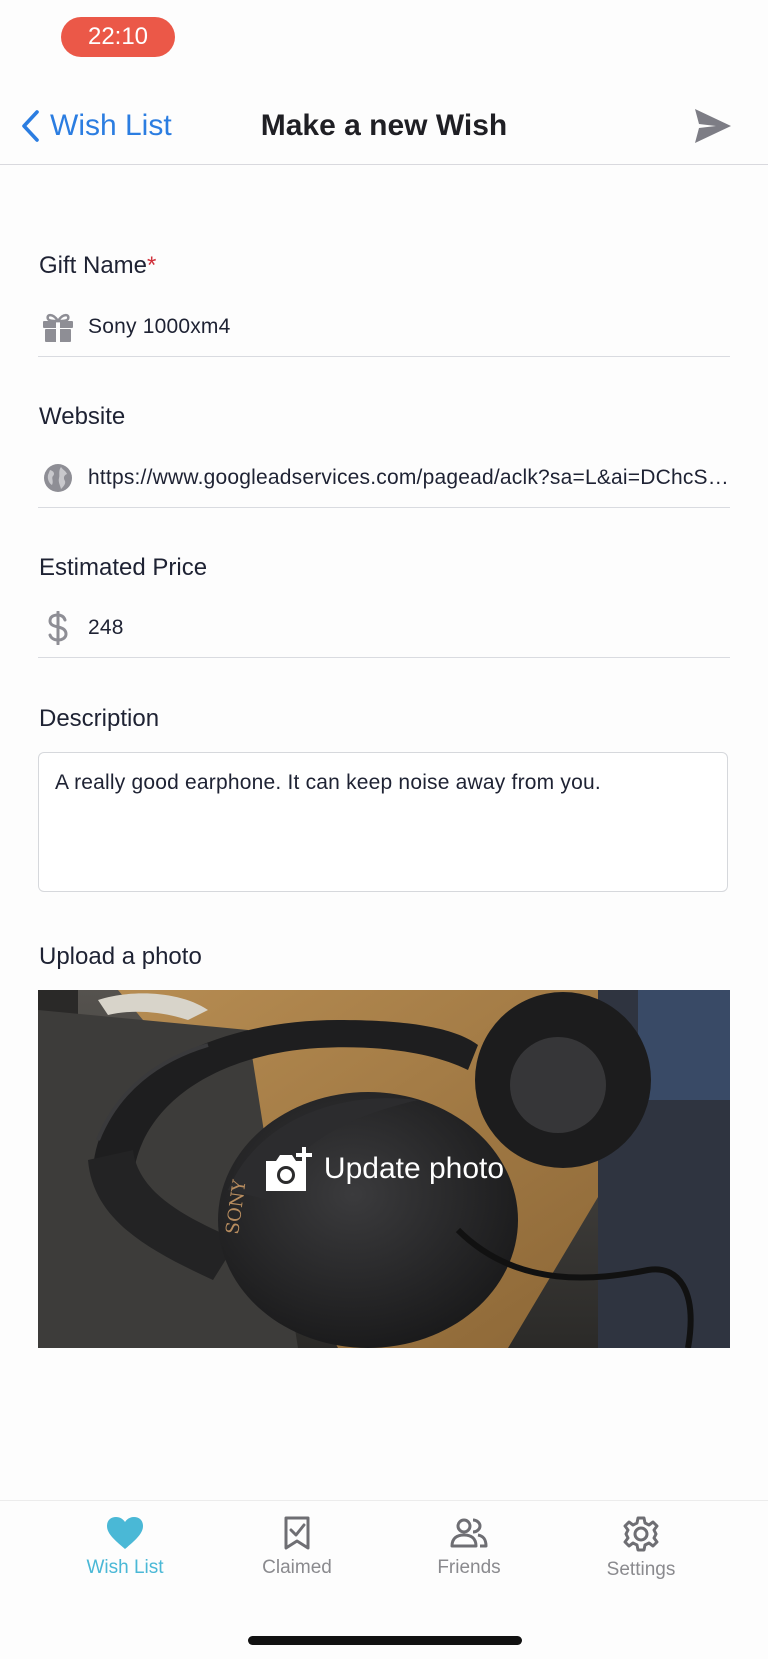 The height and width of the screenshot is (1659, 768). Describe the element at coordinates (414, 1168) in the screenshot. I see `update-photo-label: Update photo` at that location.